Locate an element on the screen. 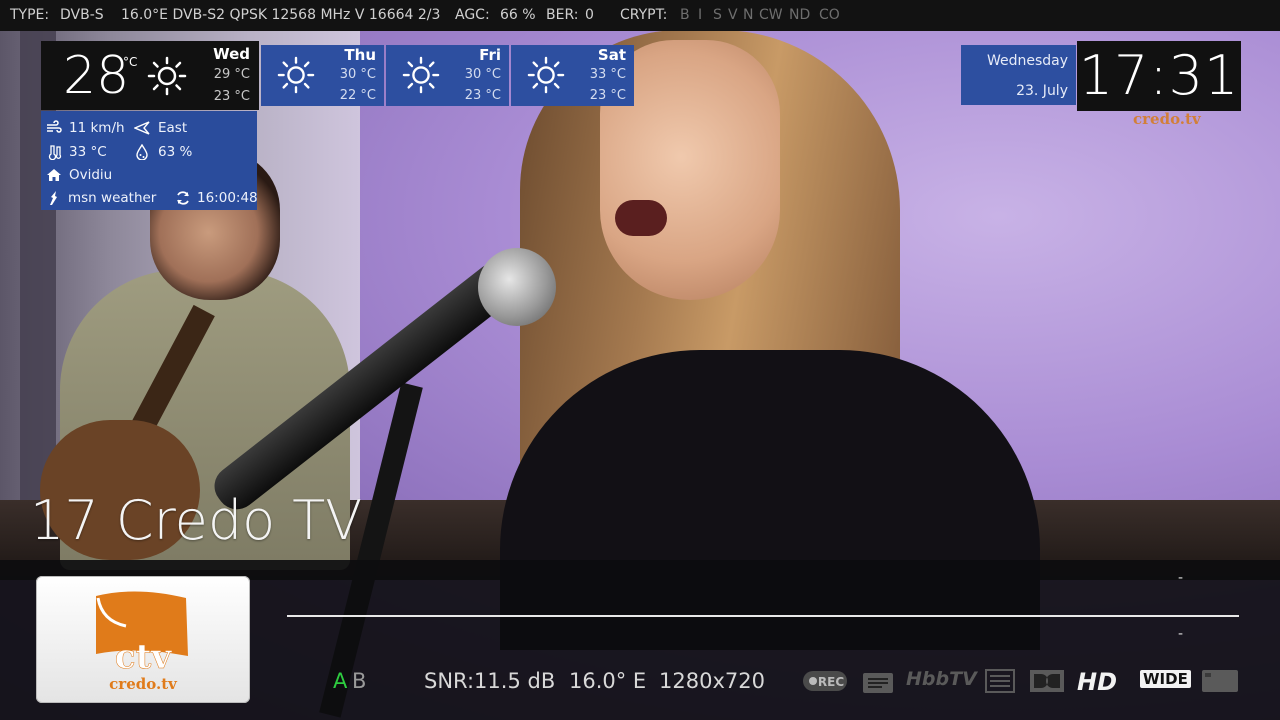 Image resolution: width=1280 pixels, height=720 pixels. crypt-flag-co: CO is located at coordinates (829, 15).